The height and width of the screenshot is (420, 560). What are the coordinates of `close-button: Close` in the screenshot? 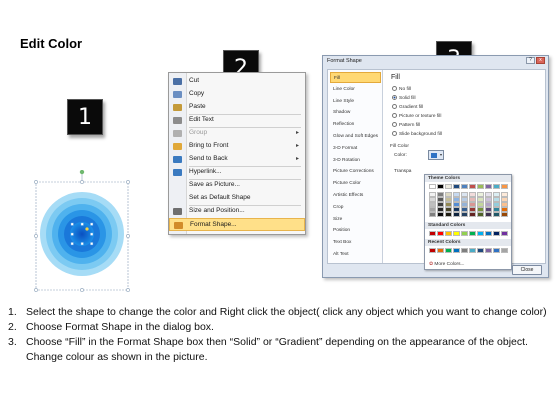 It's located at (527, 270).